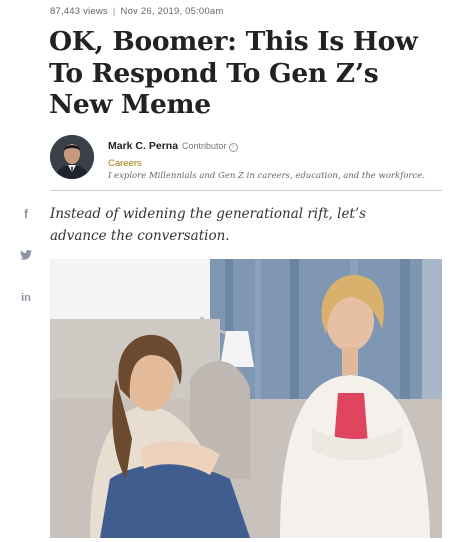  What do you see at coordinates (246, 190) in the screenshot?
I see `divider` at bounding box center [246, 190].